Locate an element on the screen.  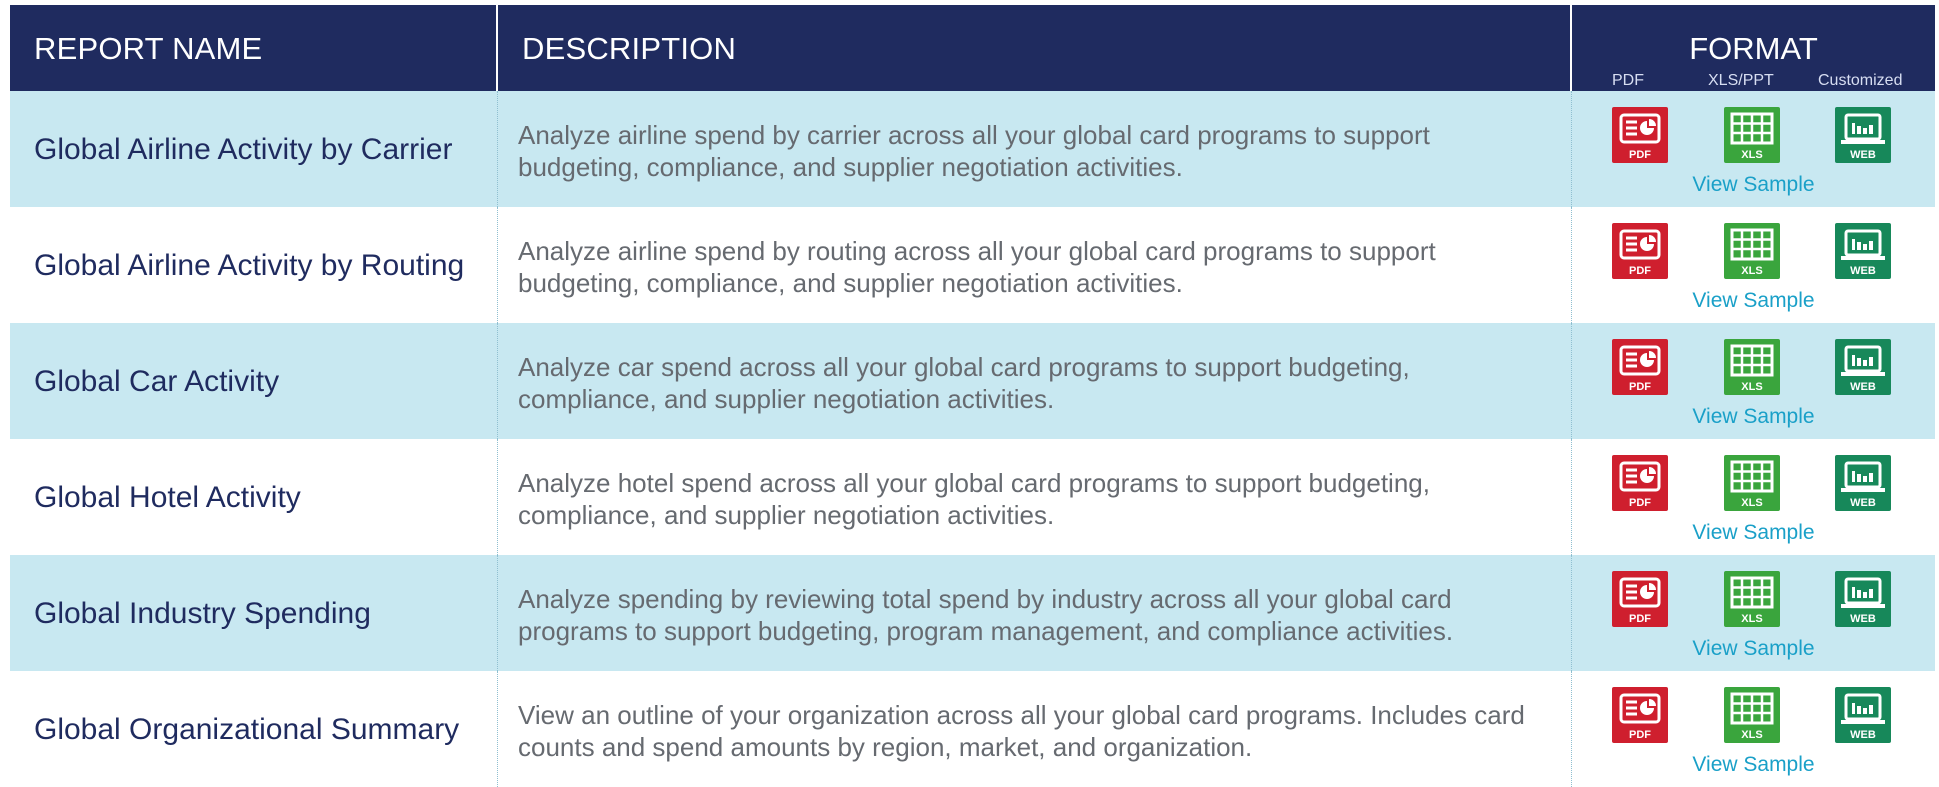
report-name: Global Airline Activity by Carrier is located at coordinates (243, 149).